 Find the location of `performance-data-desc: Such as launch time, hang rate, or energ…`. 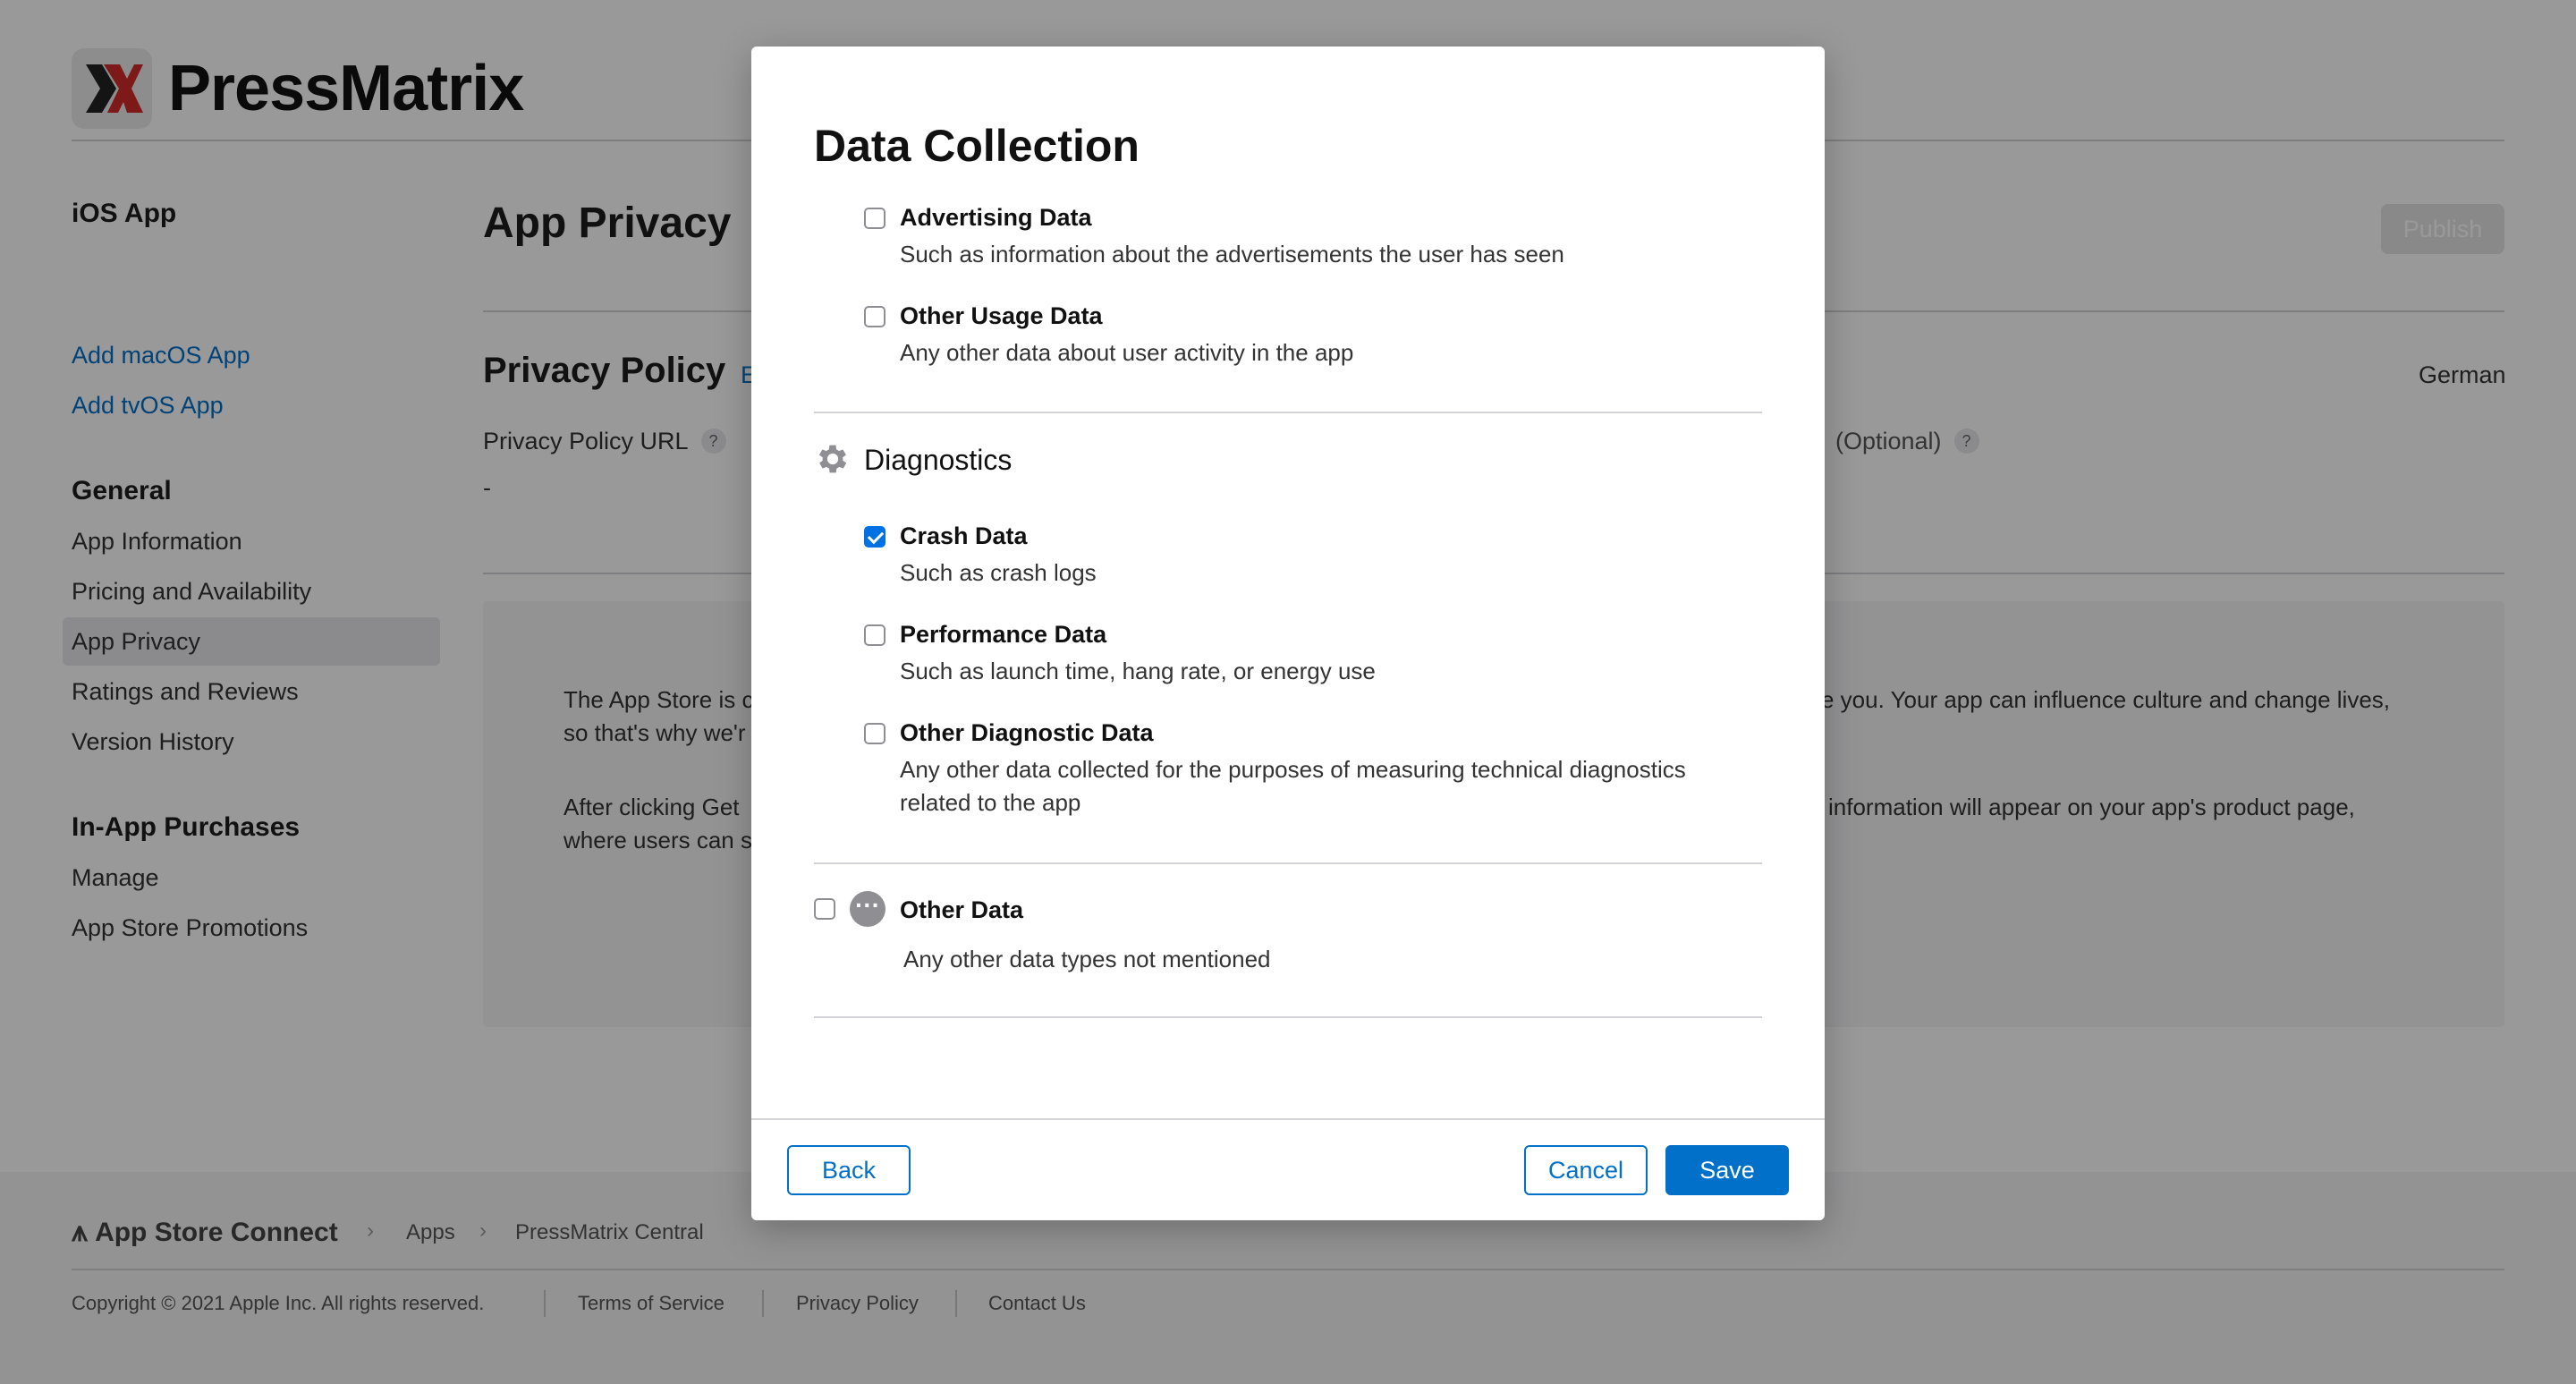

performance-data-desc: Such as launch time, hang rate, or energ… is located at coordinates (1138, 671).